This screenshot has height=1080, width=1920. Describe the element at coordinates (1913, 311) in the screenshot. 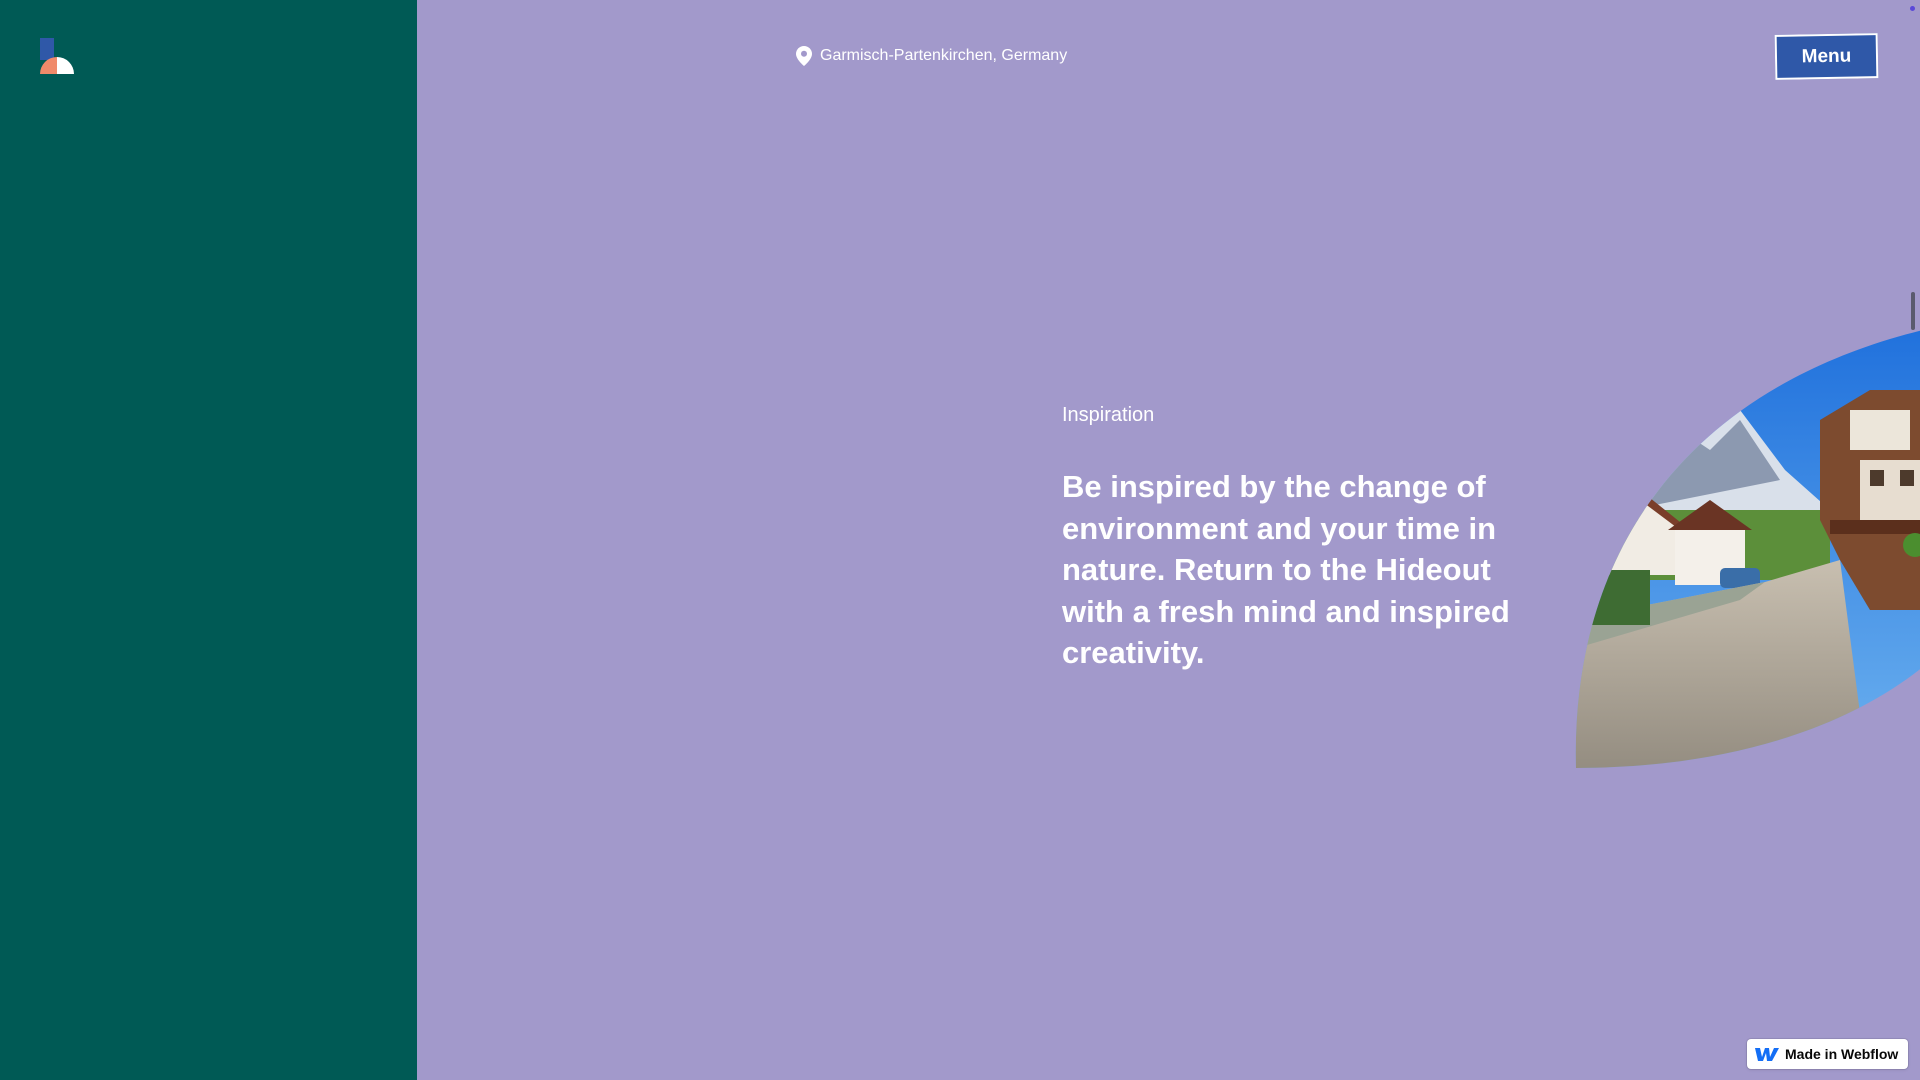

I see `scroll-indicator` at that location.